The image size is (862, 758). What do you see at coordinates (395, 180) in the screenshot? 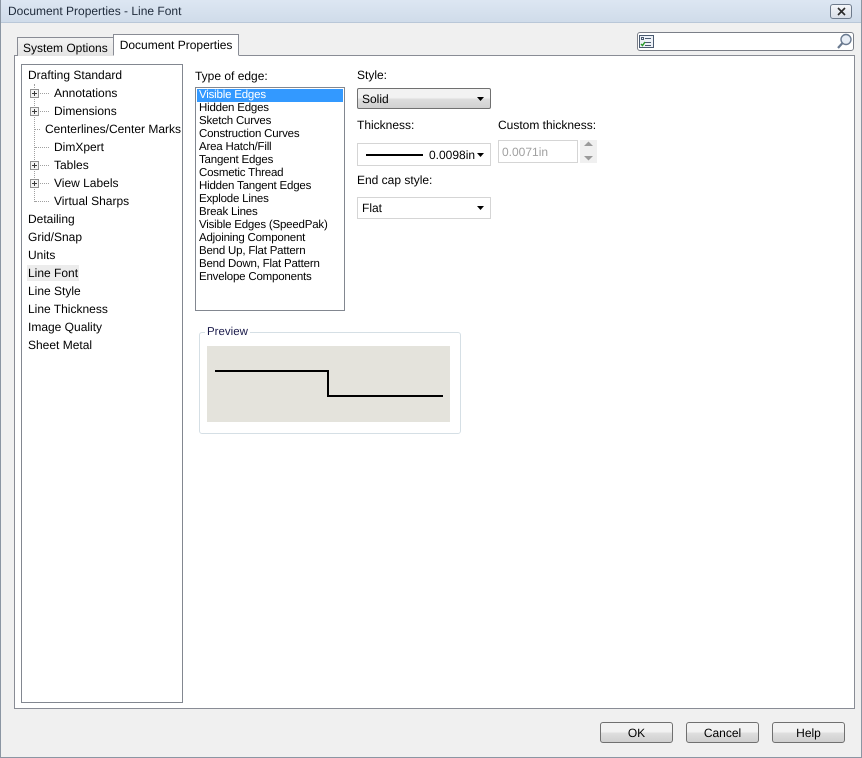
I see `end-cap-label: End cap style:` at bounding box center [395, 180].